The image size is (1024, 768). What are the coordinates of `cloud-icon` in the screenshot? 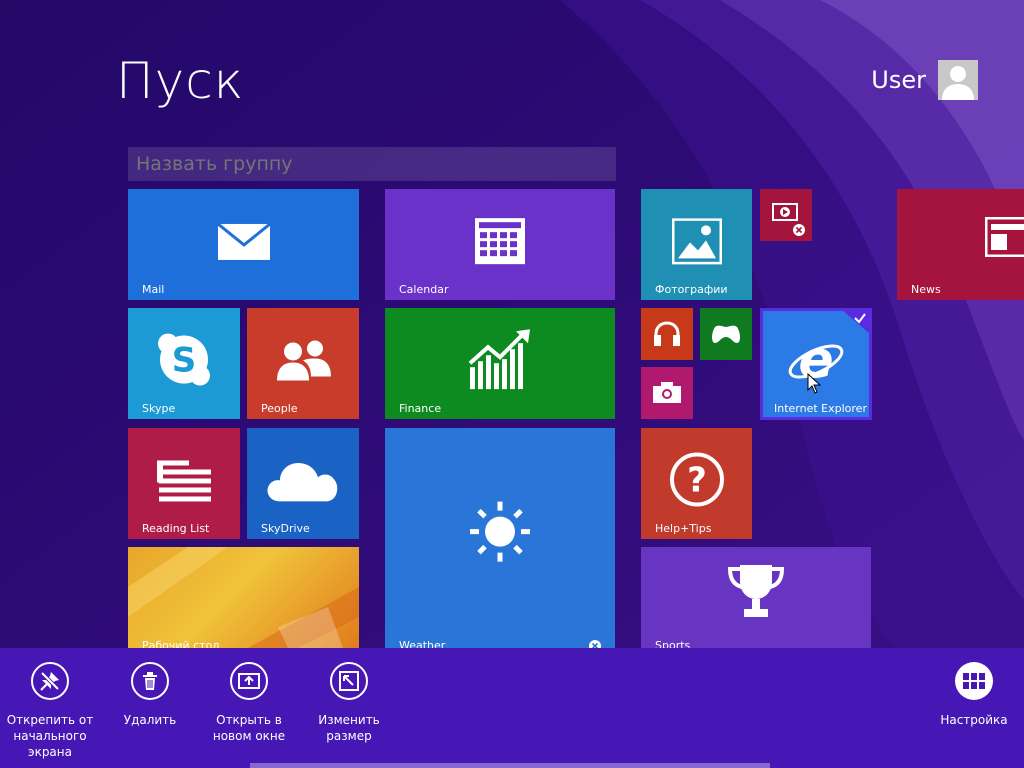 It's located at (302, 481).